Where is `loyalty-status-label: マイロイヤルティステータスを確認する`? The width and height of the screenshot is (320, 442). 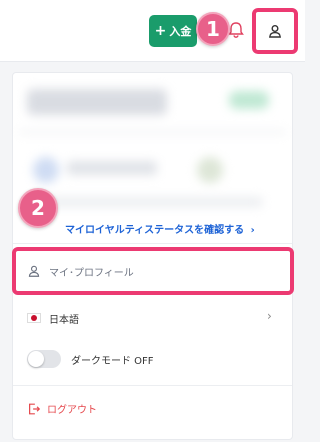 loyalty-status-label: マイロイヤルティステータスを確認する is located at coordinates (155, 230).